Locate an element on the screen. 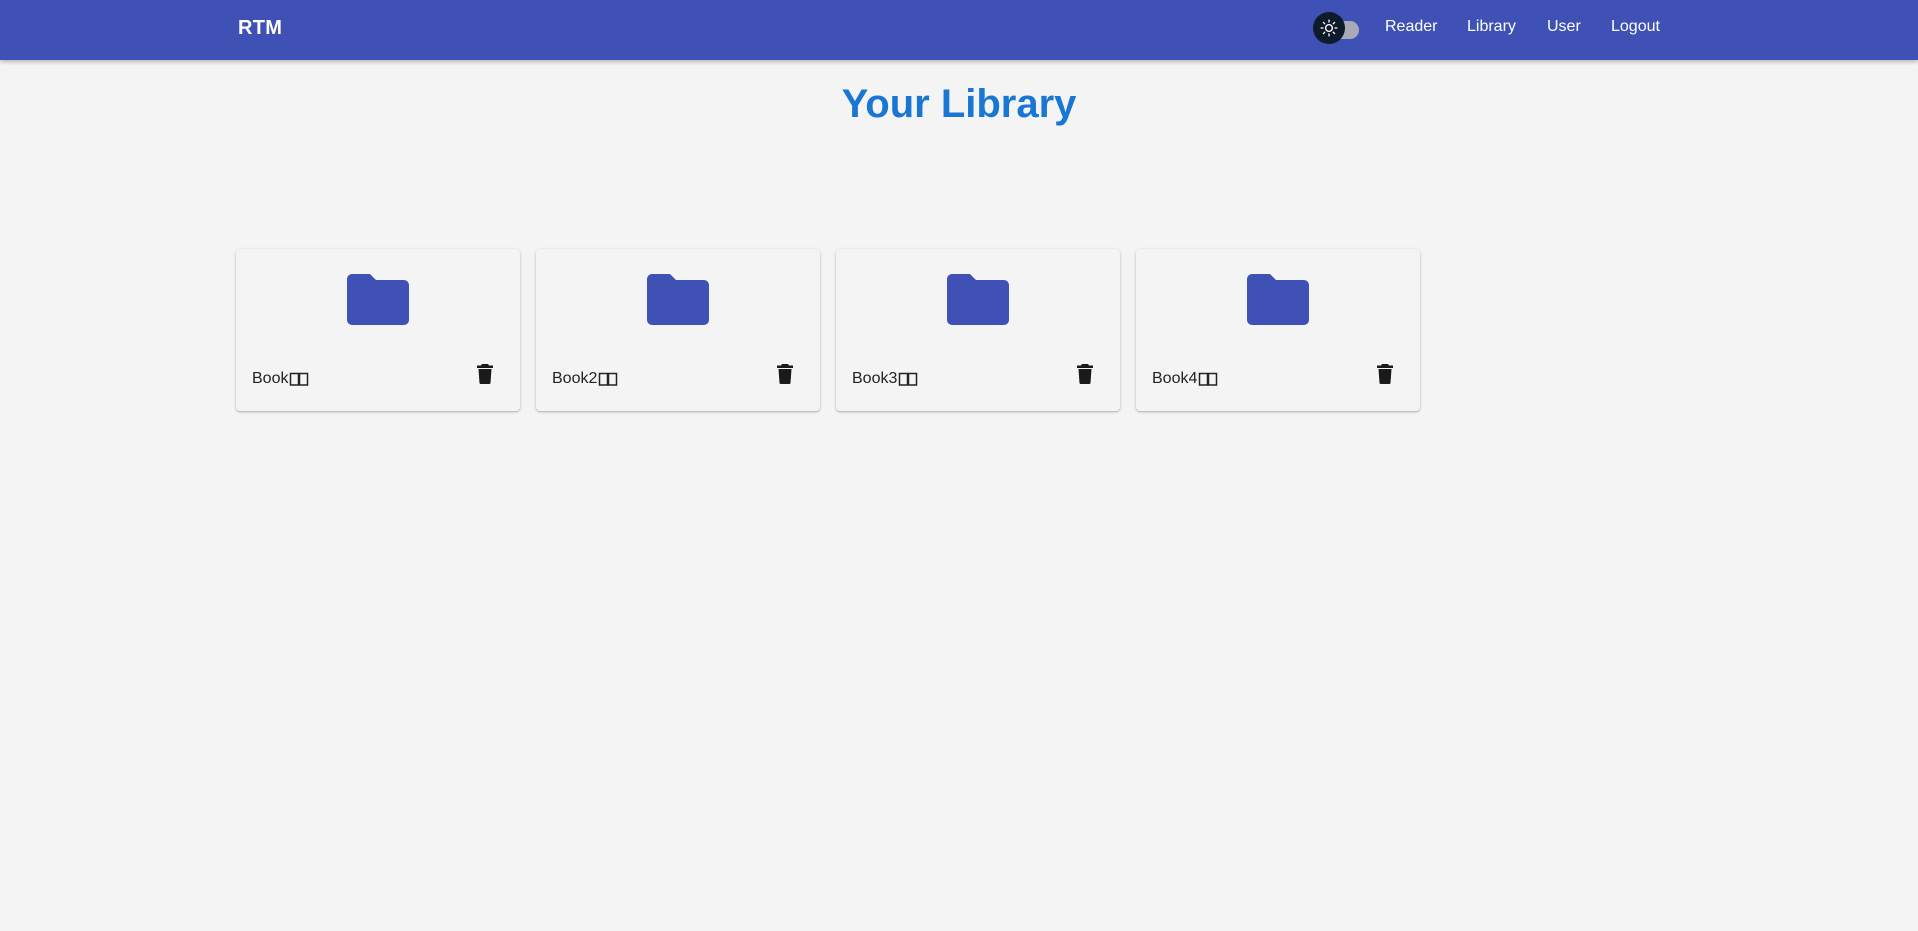  page-title: Your Library is located at coordinates (959, 104).